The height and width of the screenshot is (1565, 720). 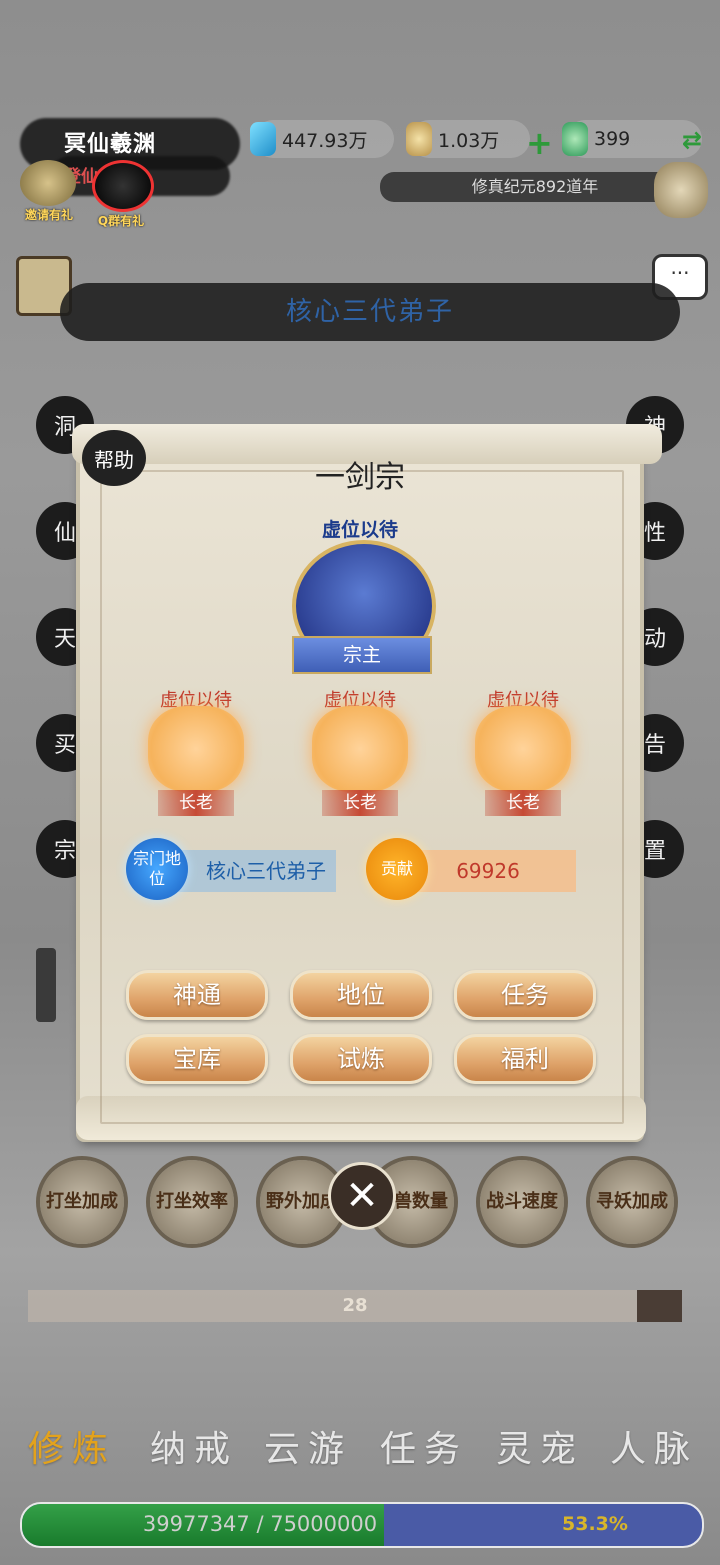 I want to click on treasury-button: 宝库, so click(x=197, y=1059).